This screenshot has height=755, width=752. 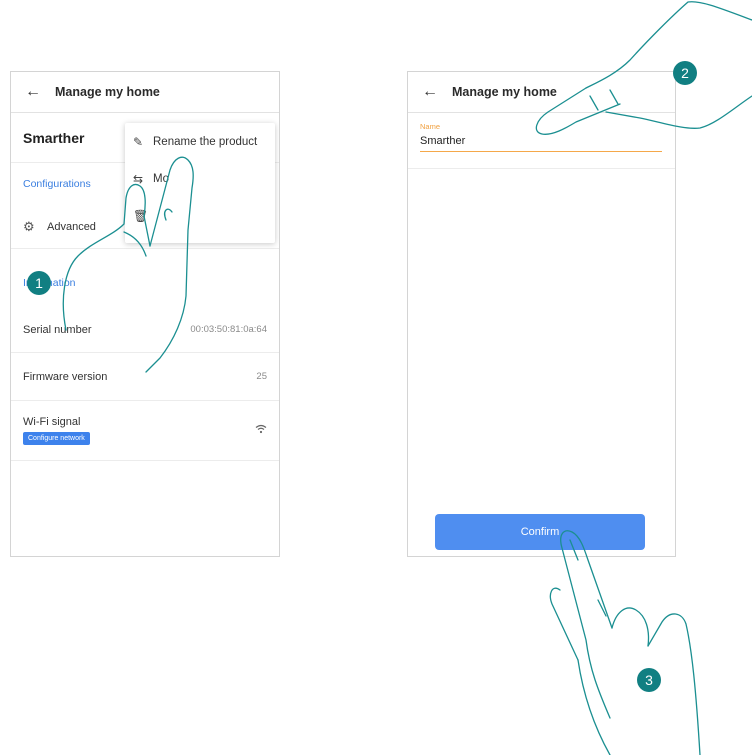 I want to click on name-field: Name, so click(x=541, y=137).